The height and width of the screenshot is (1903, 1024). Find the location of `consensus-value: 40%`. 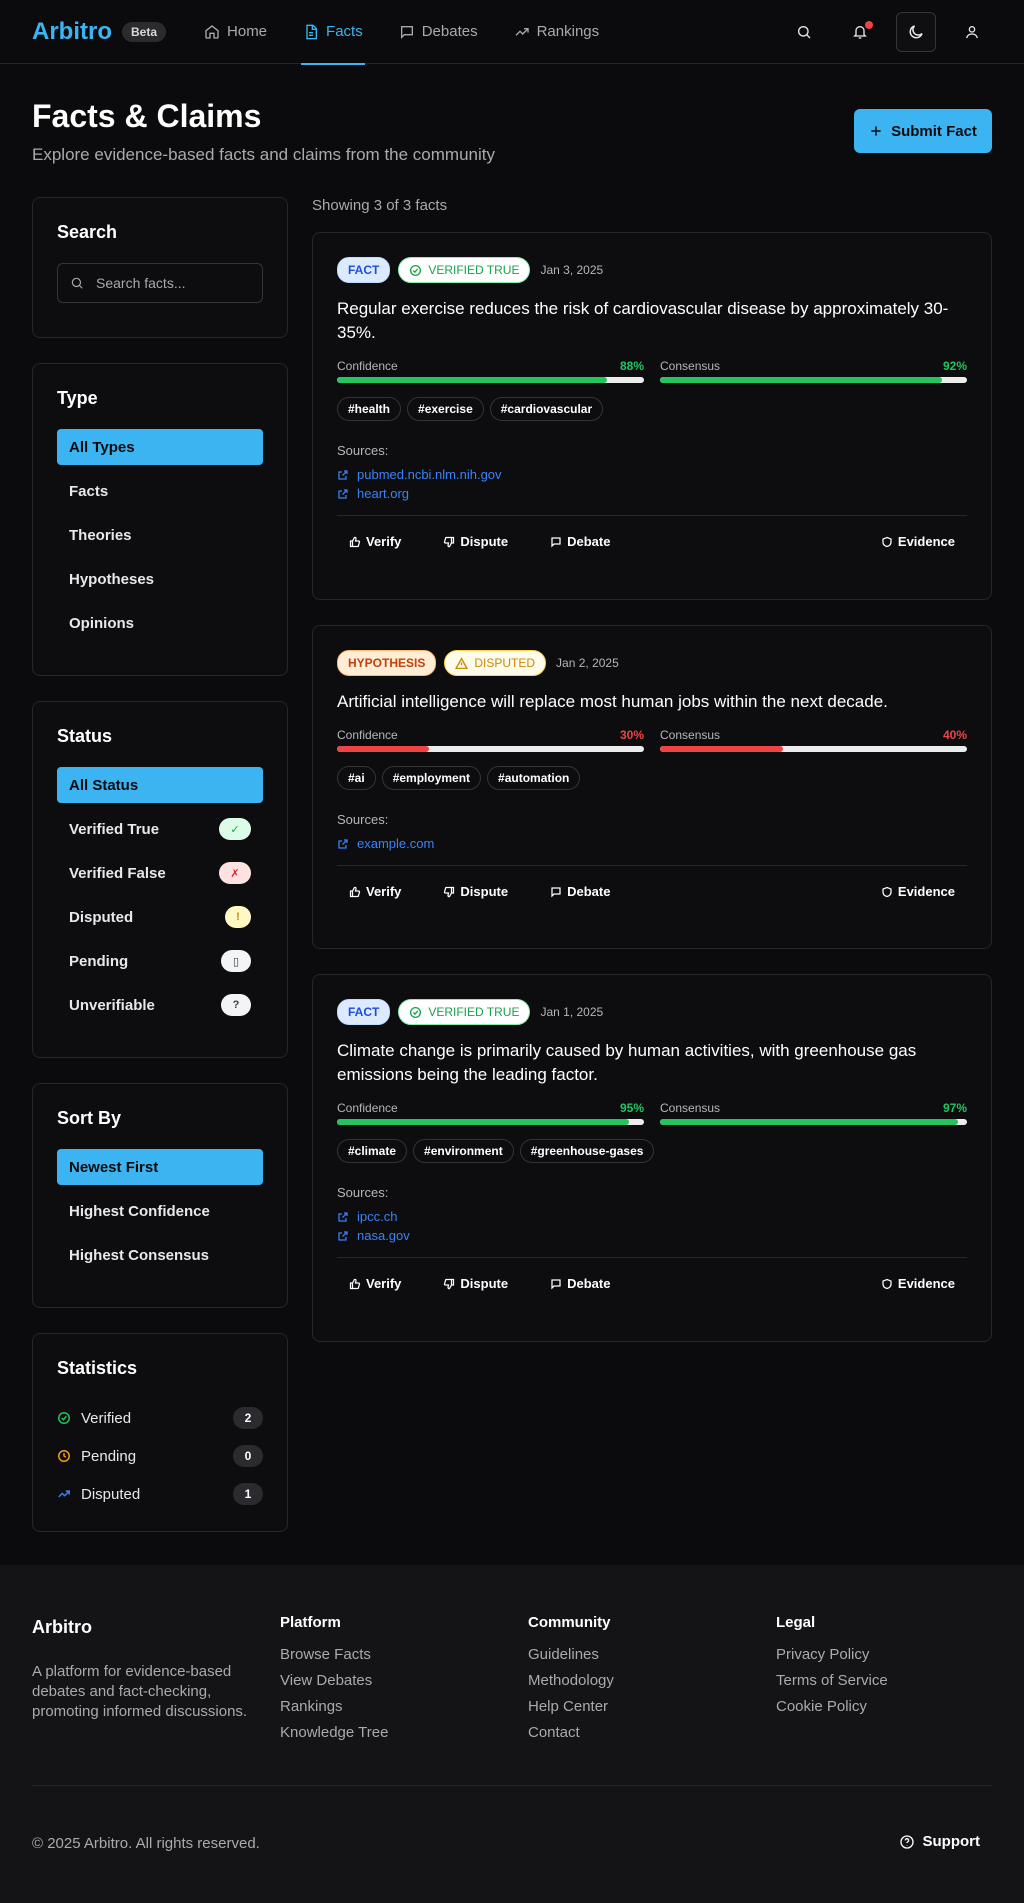

consensus-value: 40% is located at coordinates (954, 735).